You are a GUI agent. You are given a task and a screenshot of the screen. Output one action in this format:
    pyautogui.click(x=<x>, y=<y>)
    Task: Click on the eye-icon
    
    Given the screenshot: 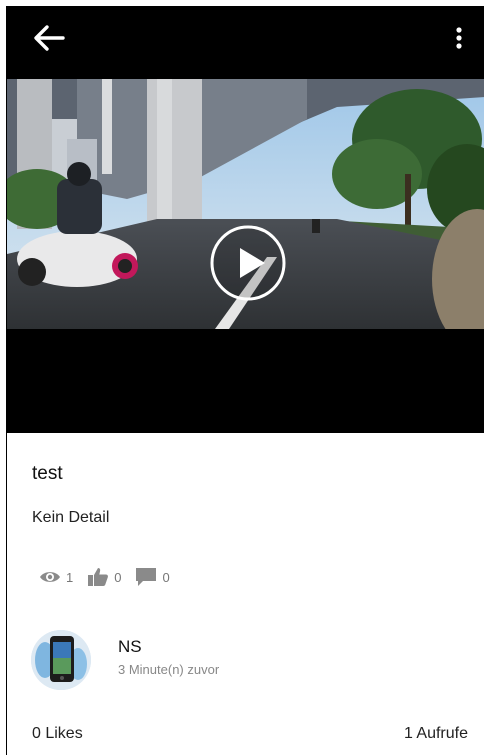 What is the action you would take?
    pyautogui.click(x=50, y=577)
    